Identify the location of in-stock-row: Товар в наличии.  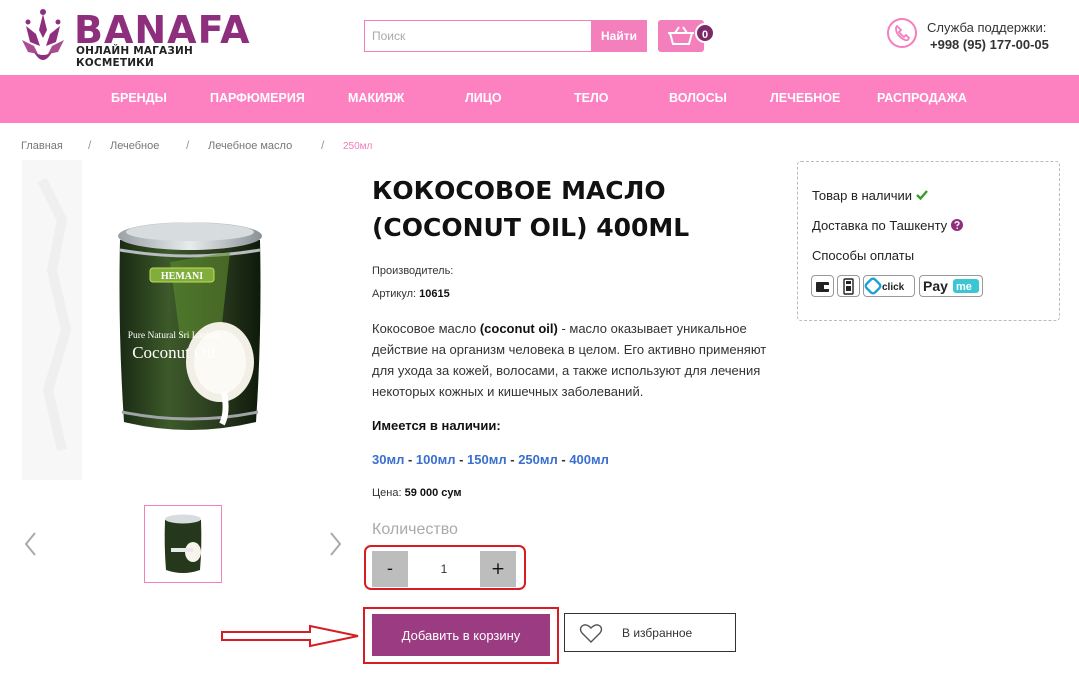
(870, 195).